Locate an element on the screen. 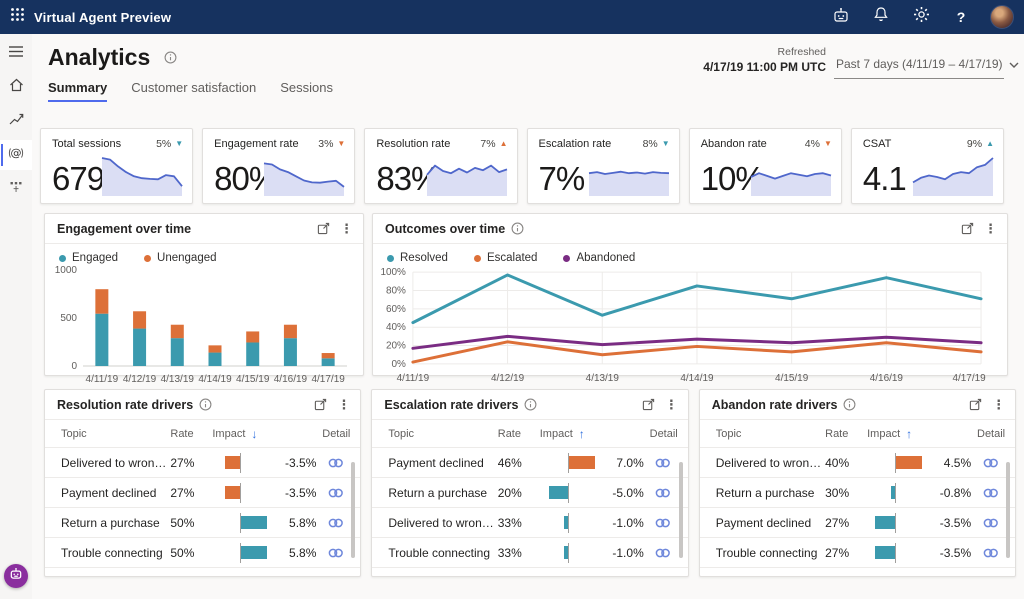  rate-cell: 50% is located at coordinates (182, 552).